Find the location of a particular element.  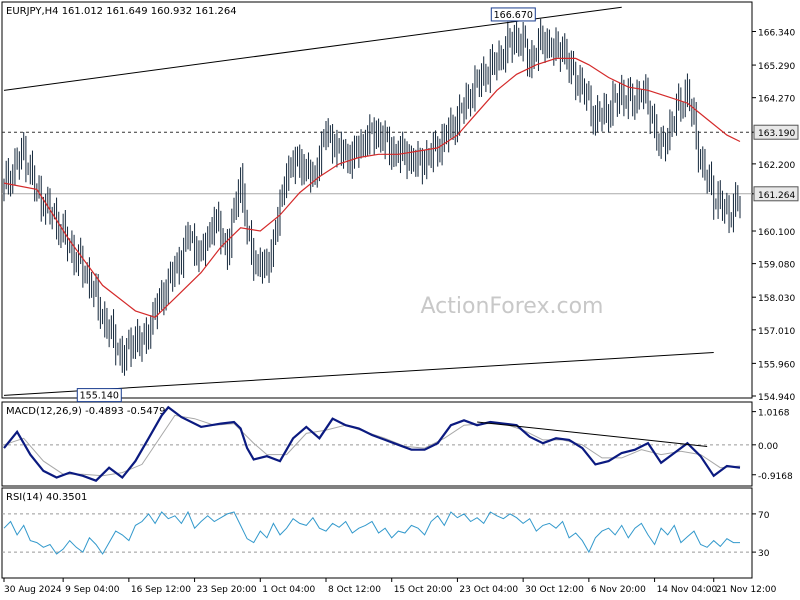

price-level-label: 161.264 is located at coordinates (776, 196).